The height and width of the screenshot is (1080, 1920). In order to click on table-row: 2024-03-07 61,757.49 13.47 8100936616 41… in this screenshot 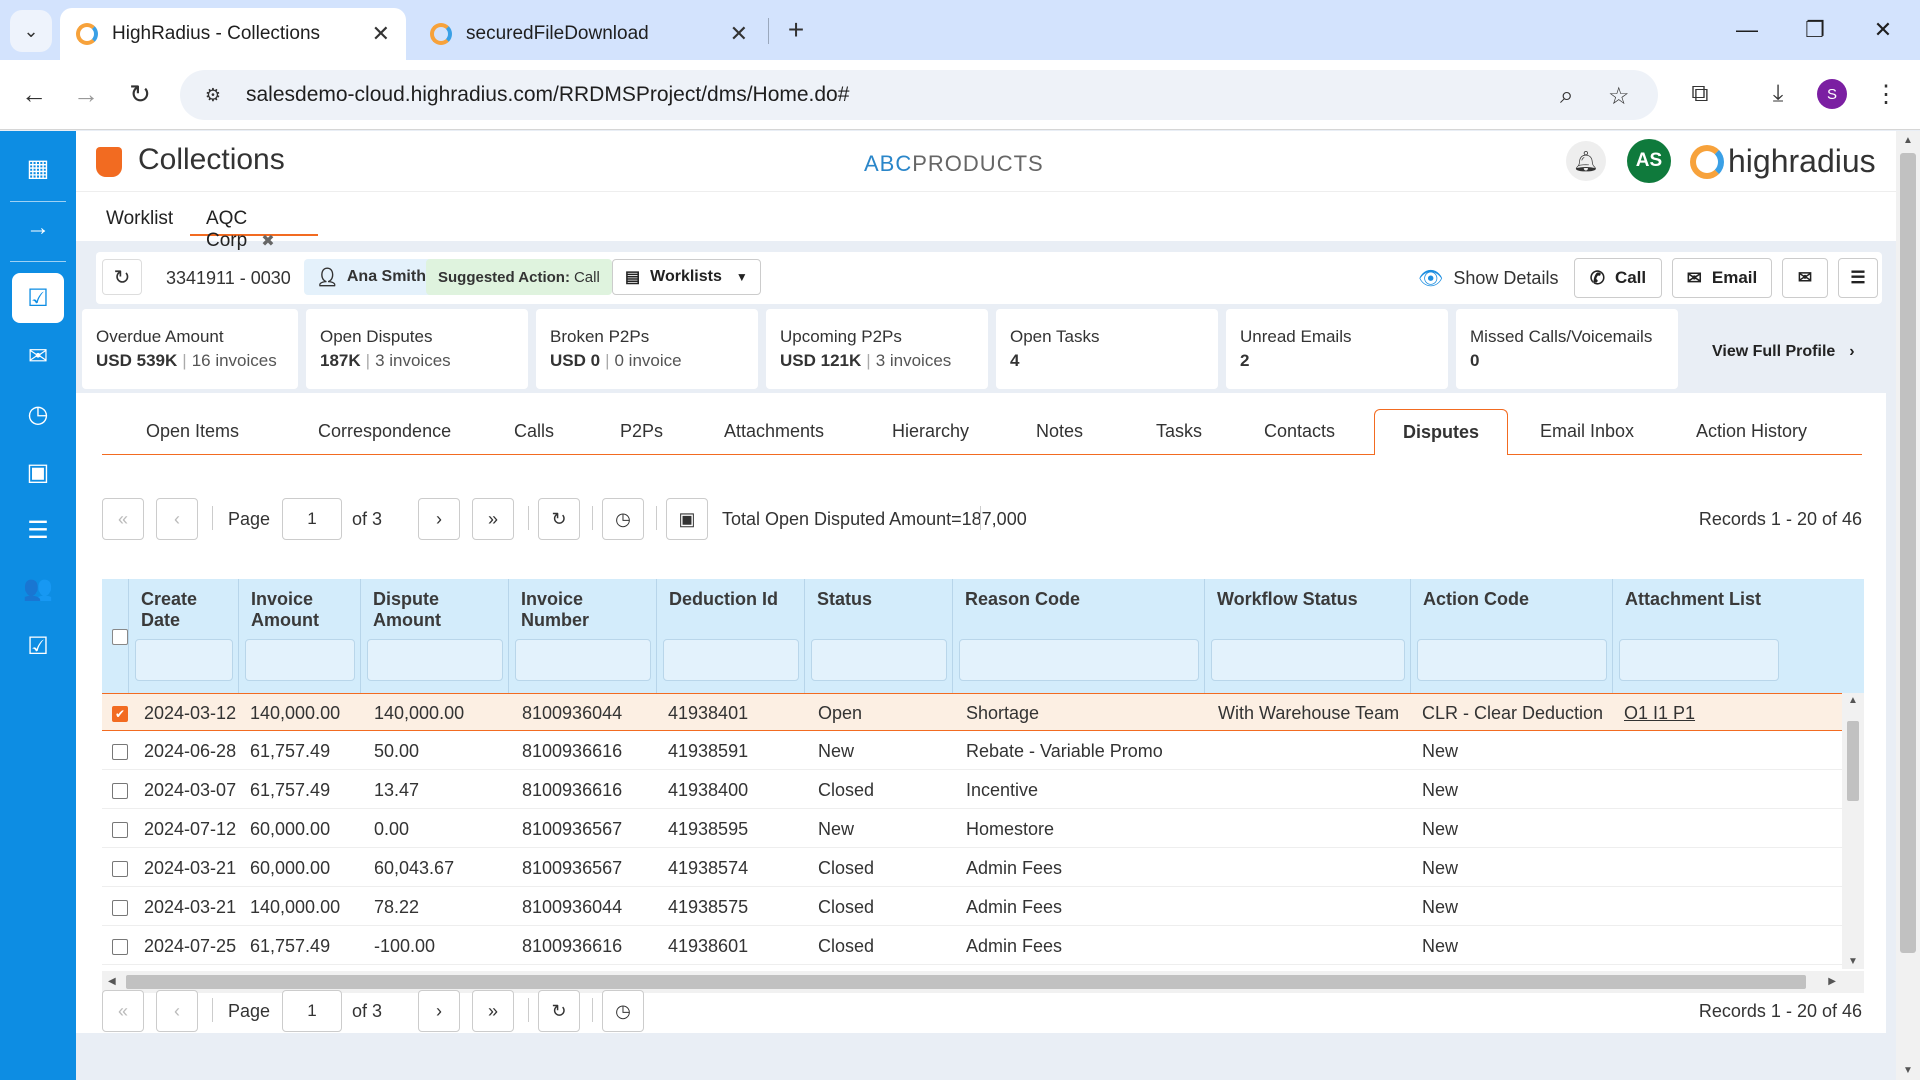, I will do `click(972, 790)`.